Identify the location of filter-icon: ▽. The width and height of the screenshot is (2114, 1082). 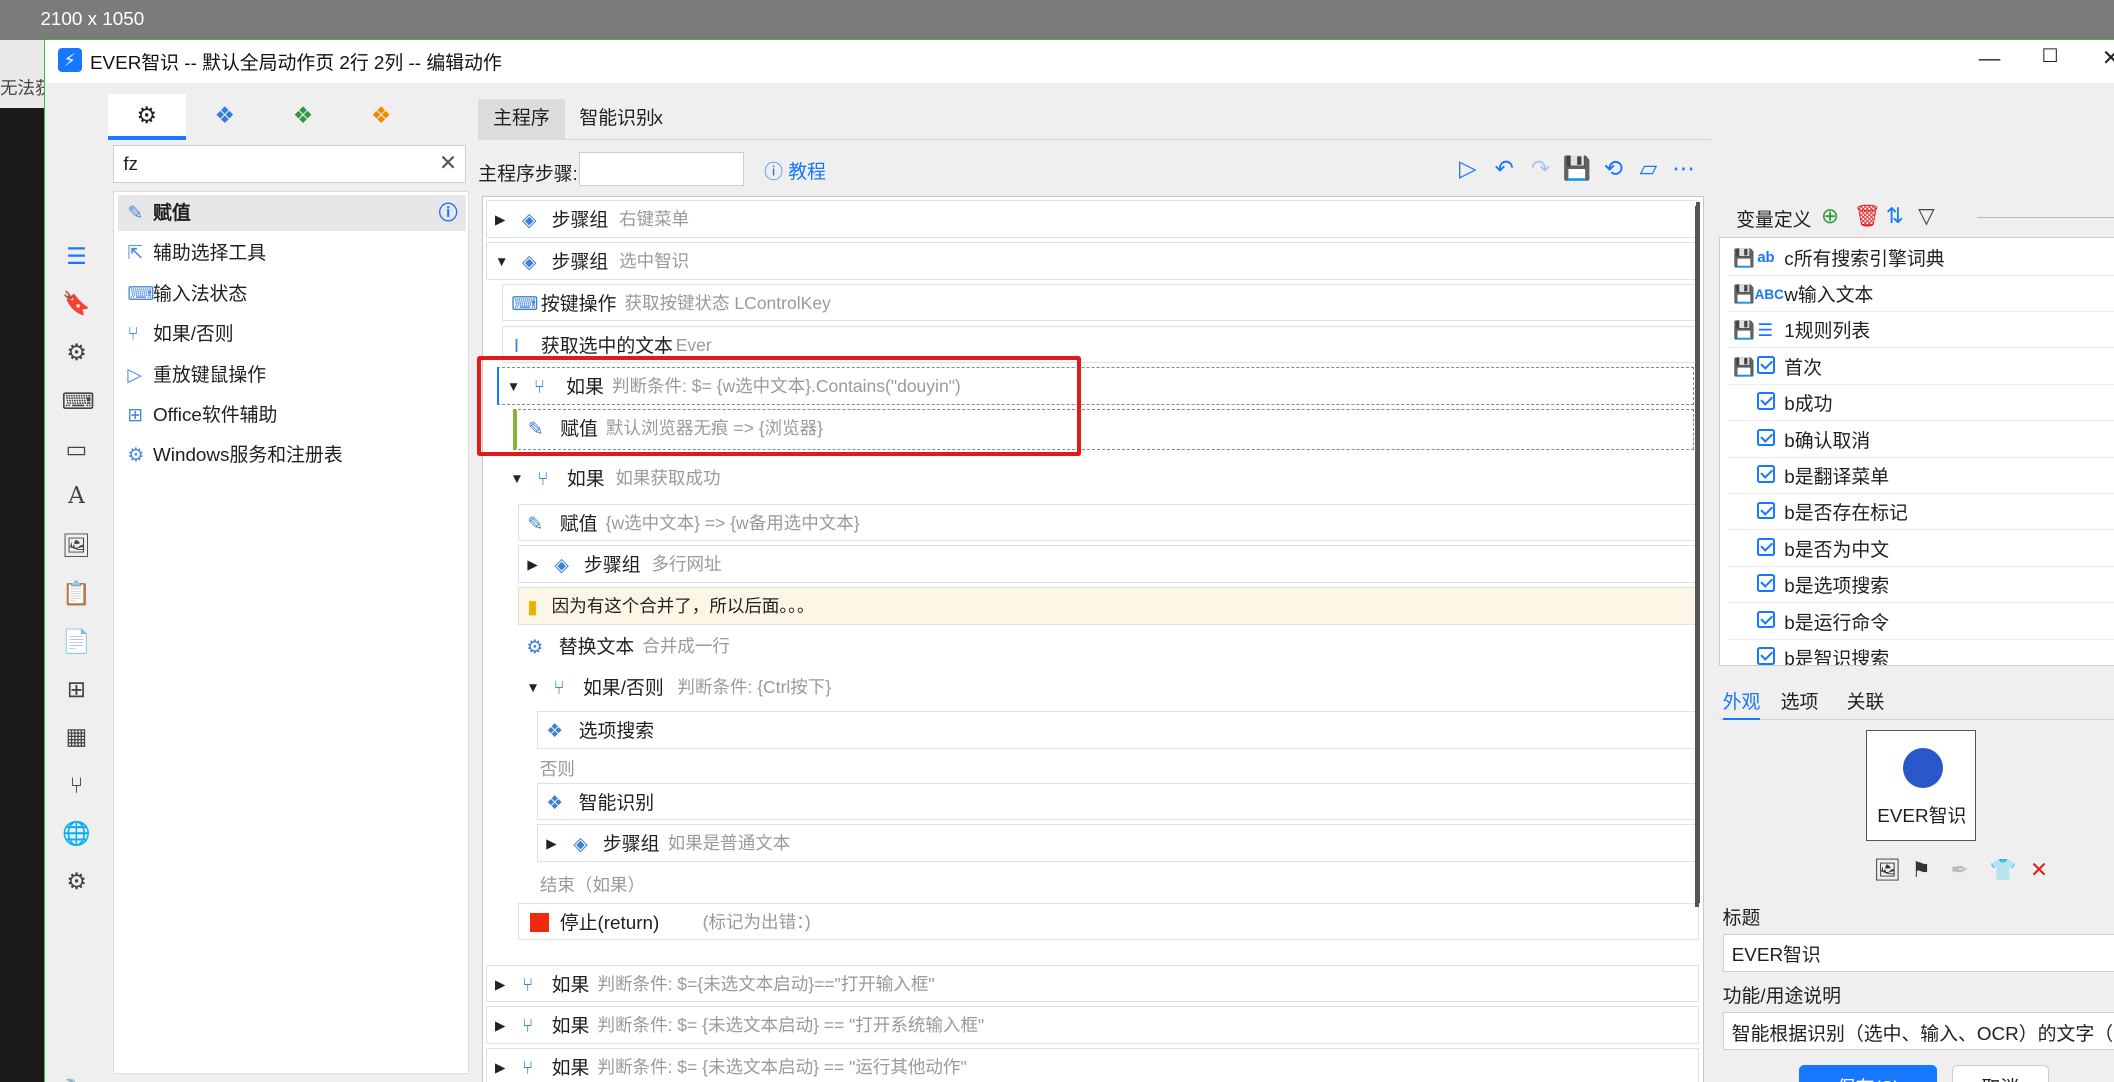
(1926, 216).